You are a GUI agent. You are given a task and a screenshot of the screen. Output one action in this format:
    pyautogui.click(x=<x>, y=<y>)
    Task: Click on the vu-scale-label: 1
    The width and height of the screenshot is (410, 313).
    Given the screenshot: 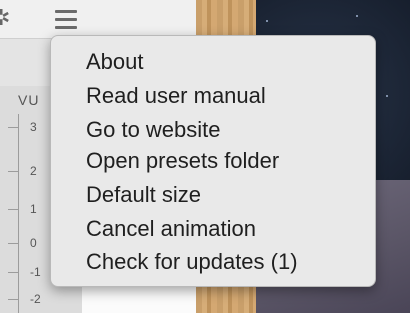 What is the action you would take?
    pyautogui.click(x=33, y=209)
    